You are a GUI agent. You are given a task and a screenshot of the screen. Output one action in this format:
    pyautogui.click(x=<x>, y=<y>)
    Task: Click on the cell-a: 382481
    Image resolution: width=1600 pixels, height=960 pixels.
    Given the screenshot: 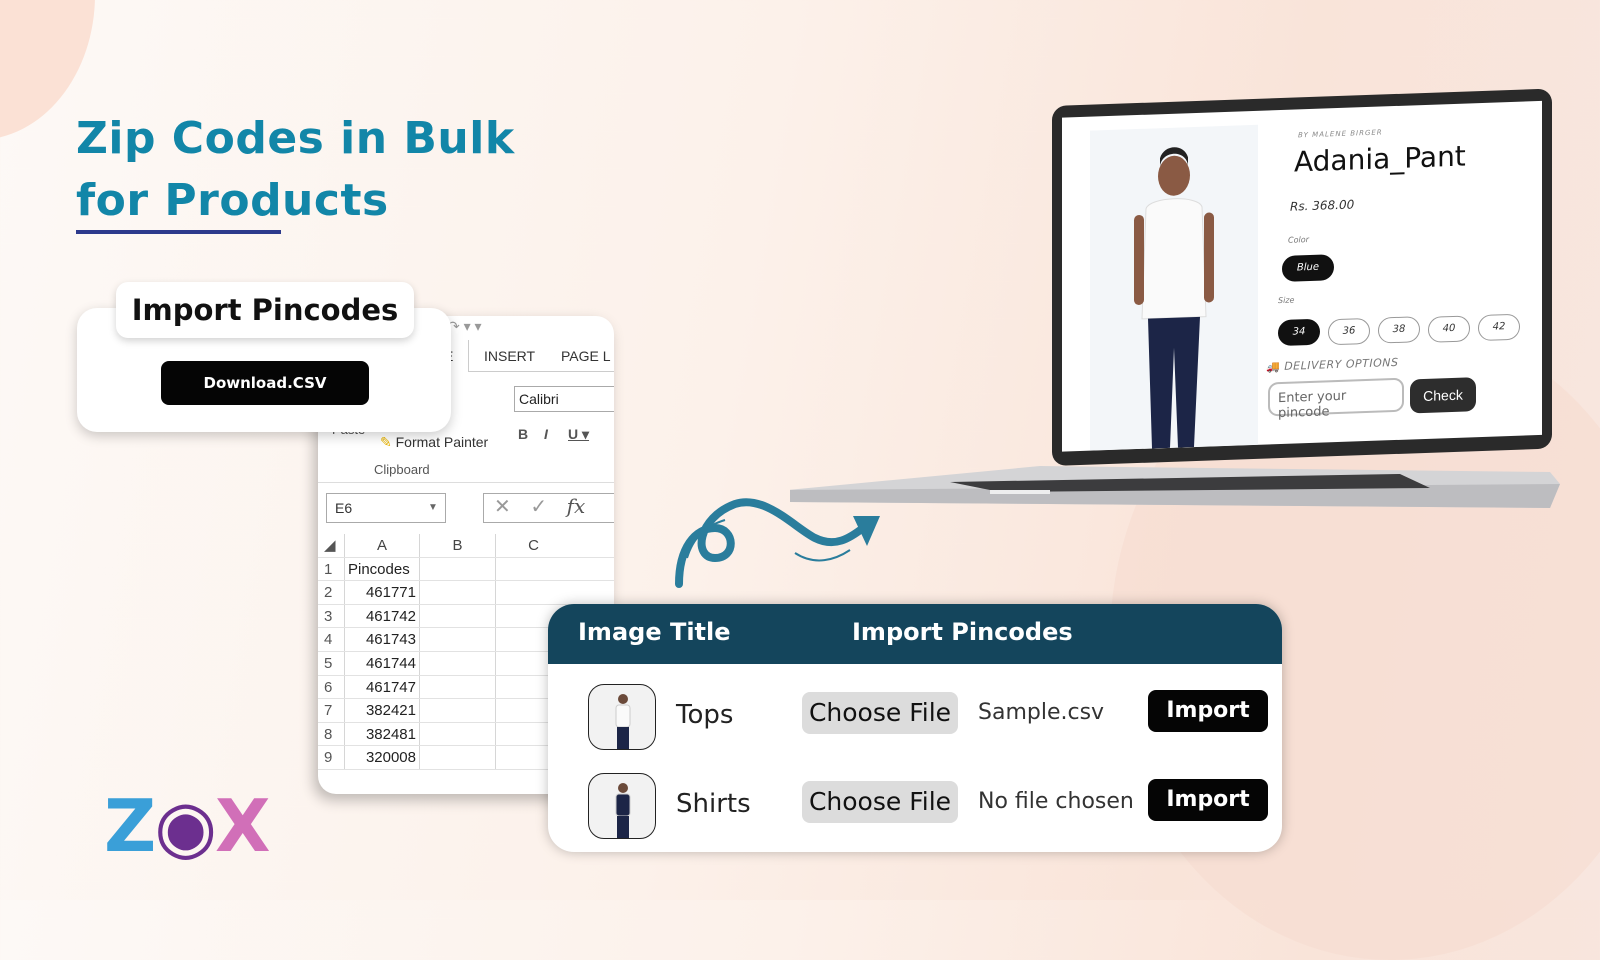 What is the action you would take?
    pyautogui.click(x=381, y=734)
    